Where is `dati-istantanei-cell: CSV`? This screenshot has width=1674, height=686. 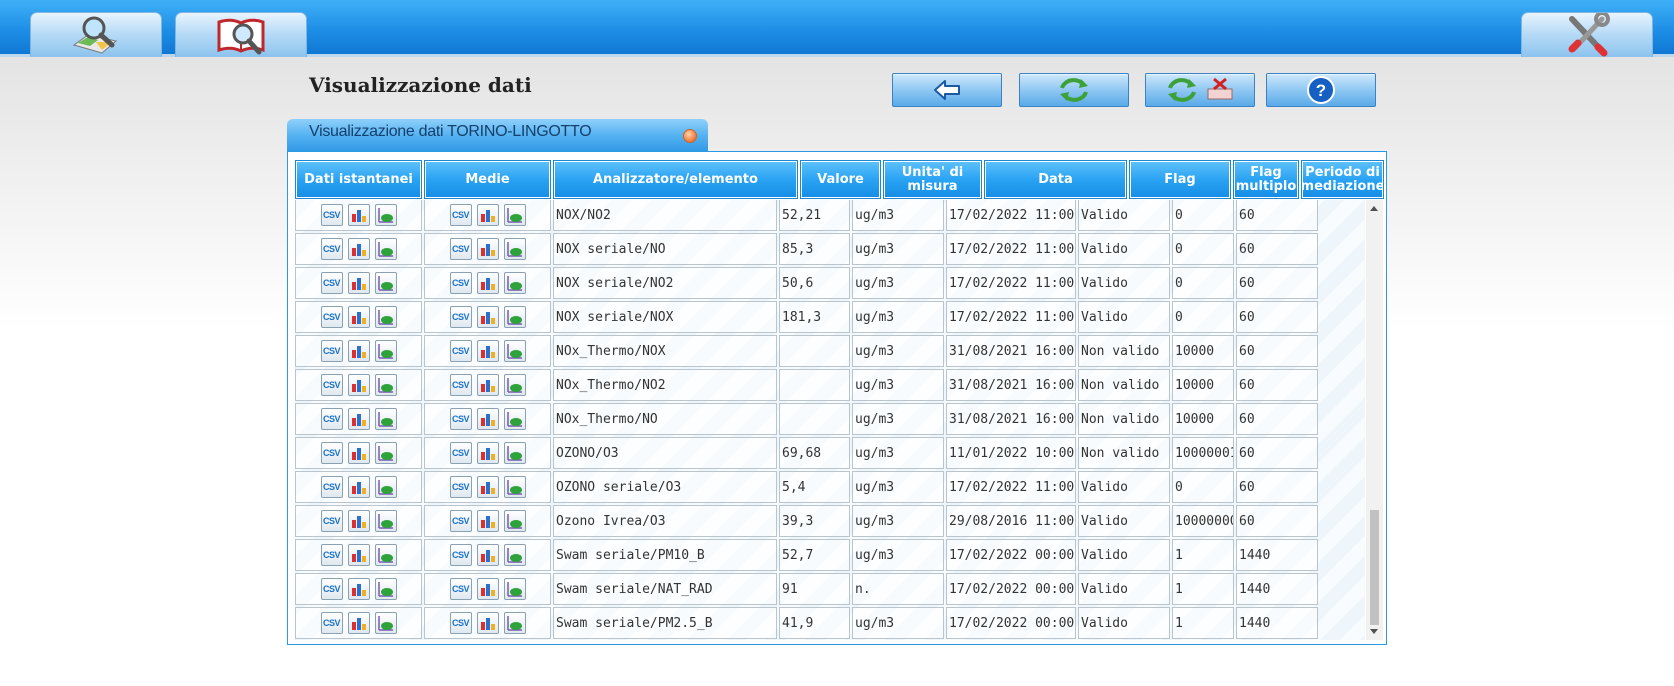 dati-istantanei-cell: CSV is located at coordinates (358, 487).